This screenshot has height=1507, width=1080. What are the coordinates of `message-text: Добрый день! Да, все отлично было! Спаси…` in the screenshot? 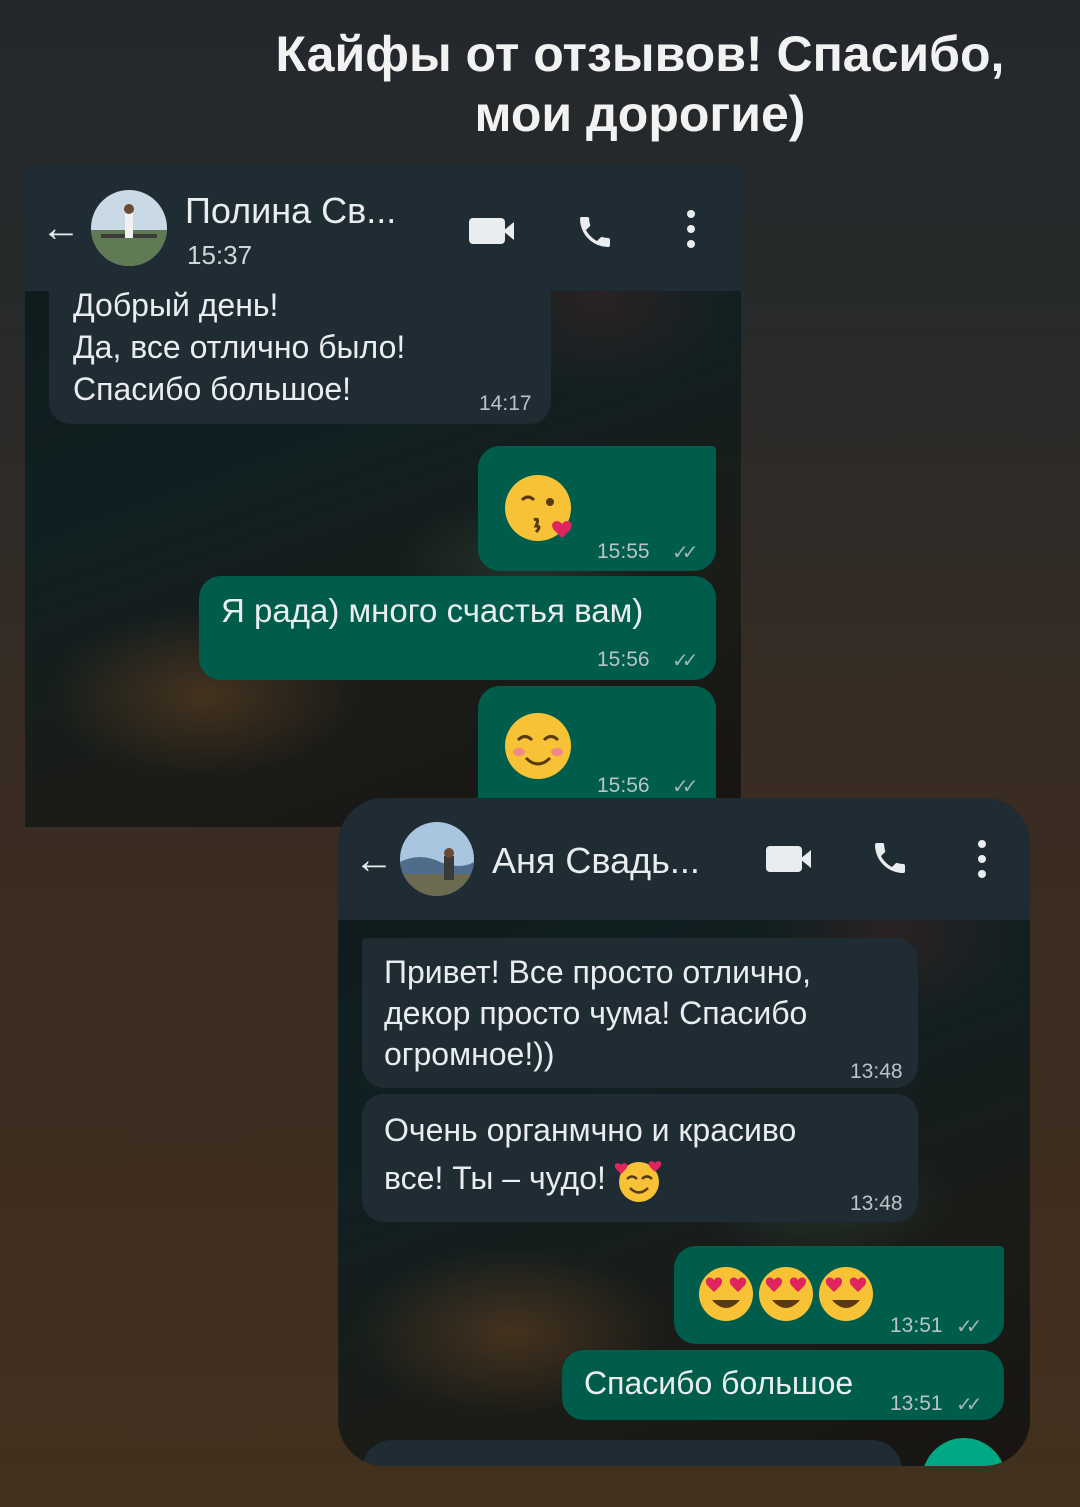 It's located at (239, 347).